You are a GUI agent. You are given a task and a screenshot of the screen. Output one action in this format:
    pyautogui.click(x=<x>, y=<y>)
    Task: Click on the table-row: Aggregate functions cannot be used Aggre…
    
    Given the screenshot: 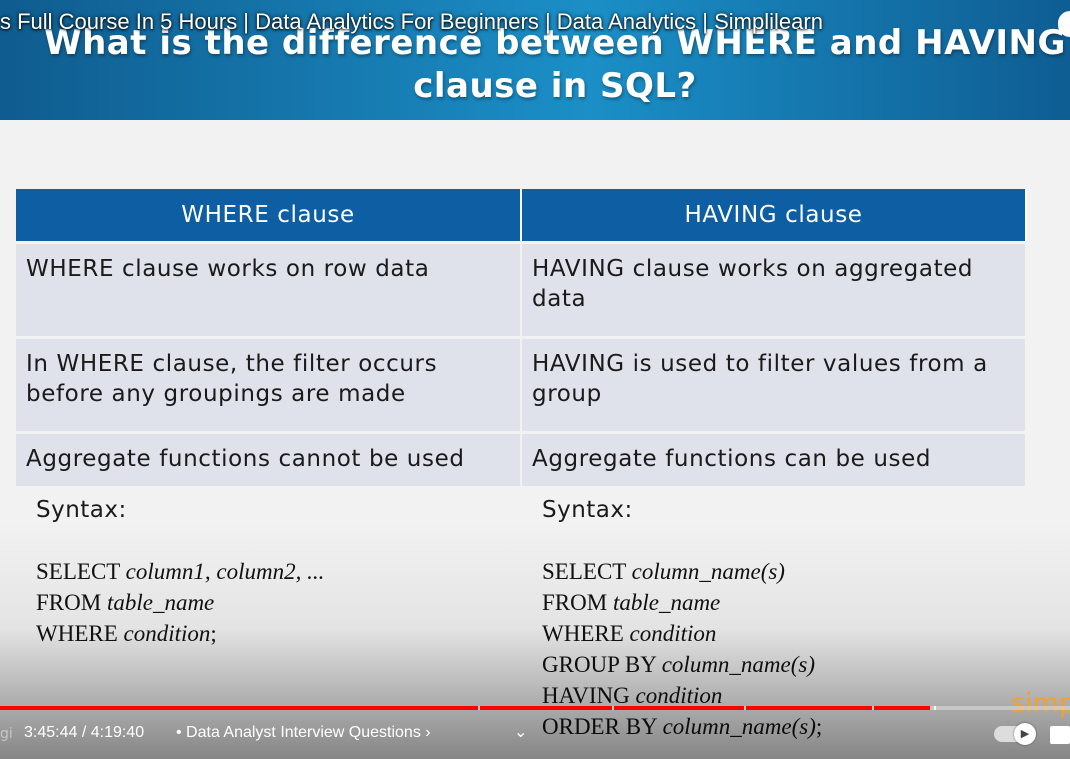 What is the action you would take?
    pyautogui.click(x=521, y=458)
    